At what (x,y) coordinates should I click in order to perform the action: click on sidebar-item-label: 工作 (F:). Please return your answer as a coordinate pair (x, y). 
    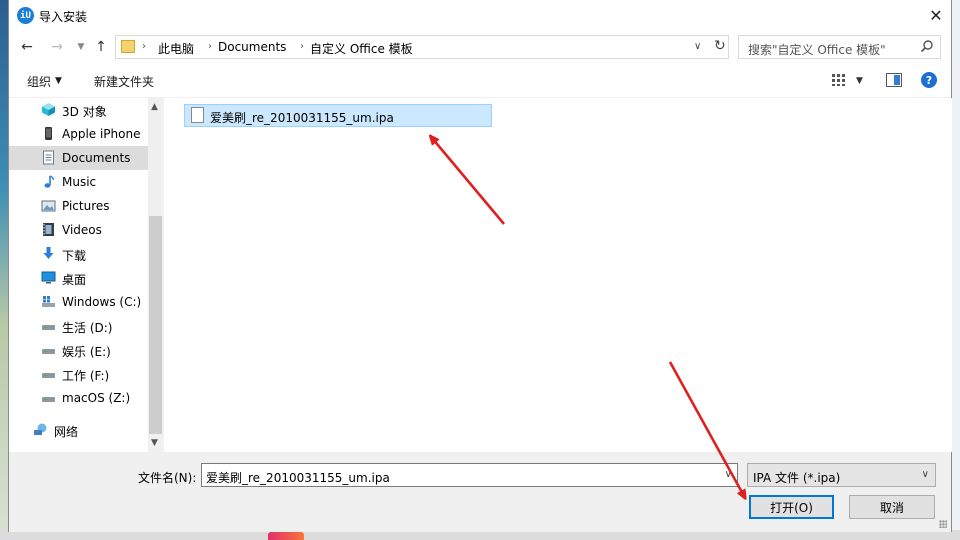
    Looking at the image, I should click on (86, 376).